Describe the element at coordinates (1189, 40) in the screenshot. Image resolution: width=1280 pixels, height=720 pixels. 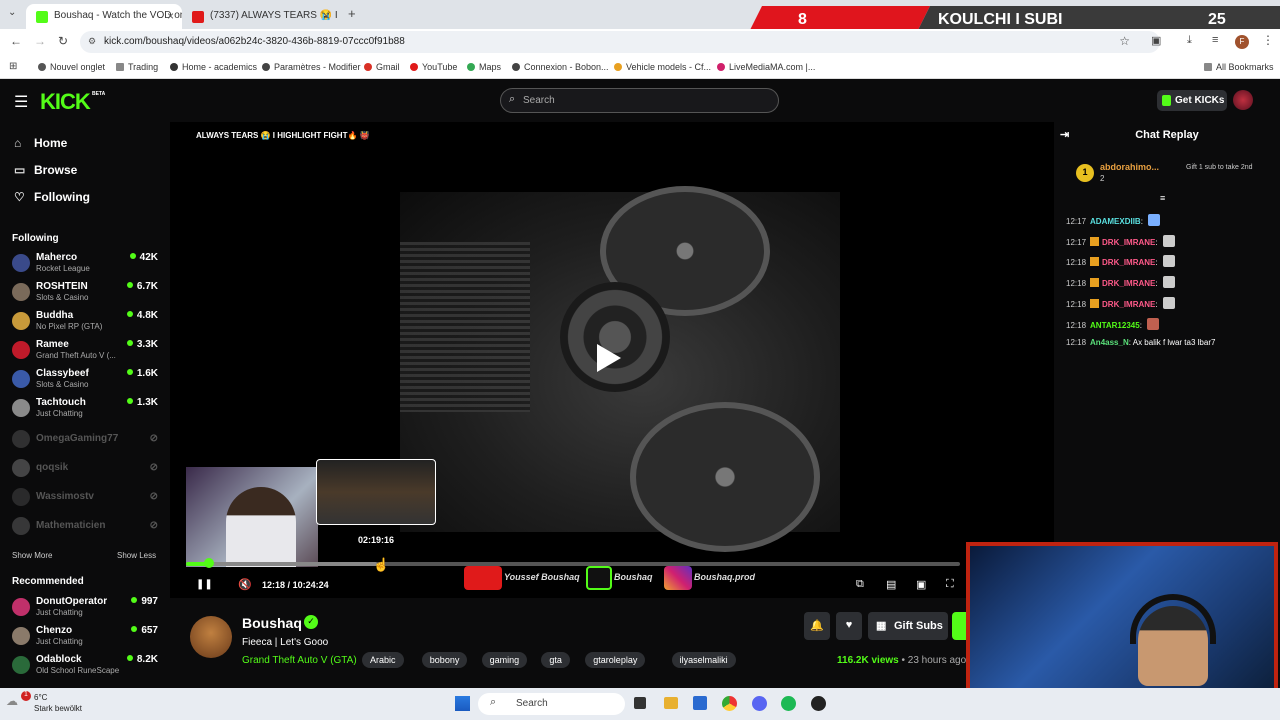
I see `download-icon: ⤓` at that location.